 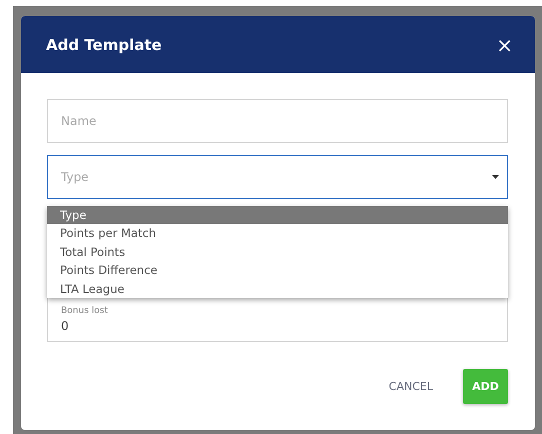 What do you see at coordinates (277, 252) in the screenshot?
I see `dropdown-option: Total Points` at bounding box center [277, 252].